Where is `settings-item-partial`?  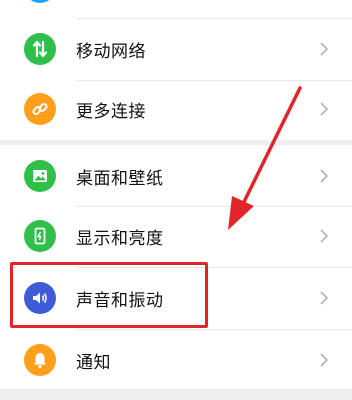 settings-item-partial is located at coordinates (176, 9).